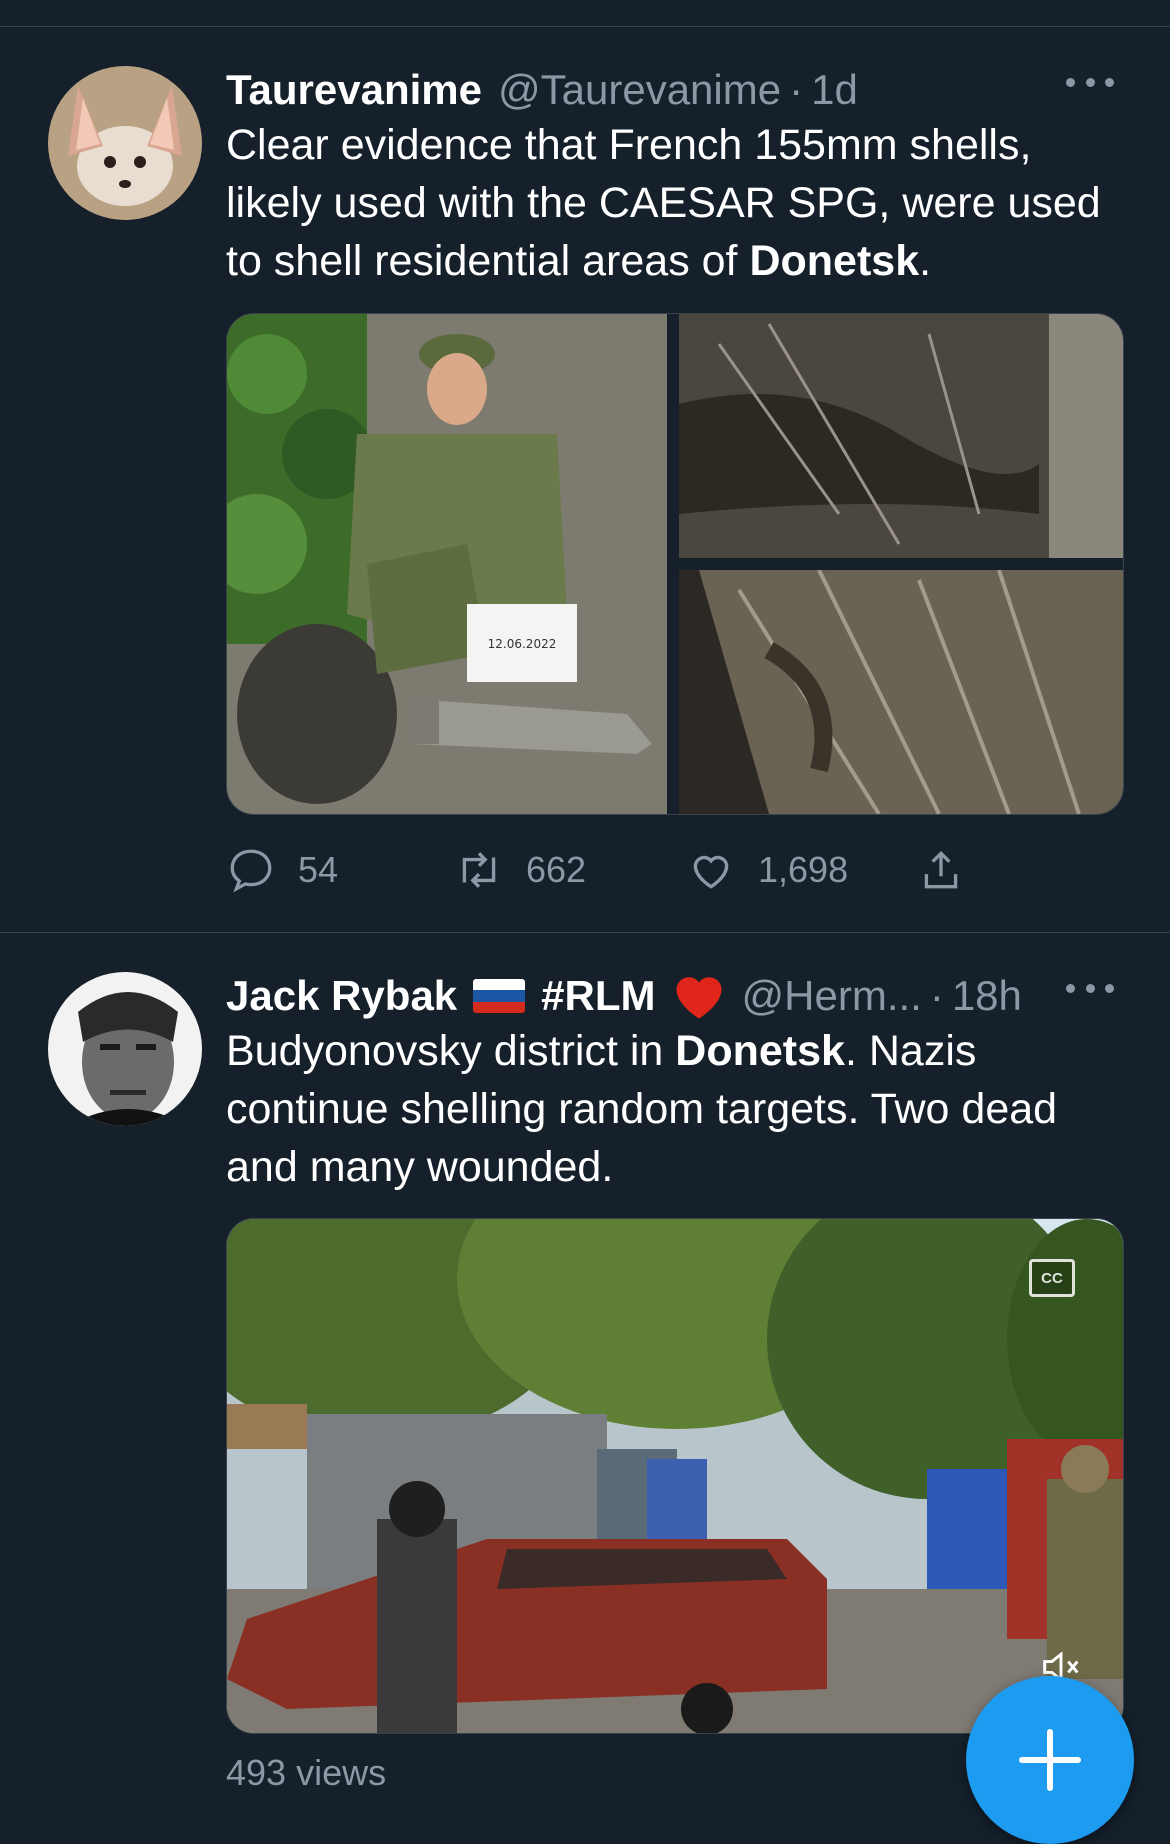 The height and width of the screenshot is (1844, 1170). Describe the element at coordinates (125, 1049) in the screenshot. I see `avatar-jack-rybak` at that location.